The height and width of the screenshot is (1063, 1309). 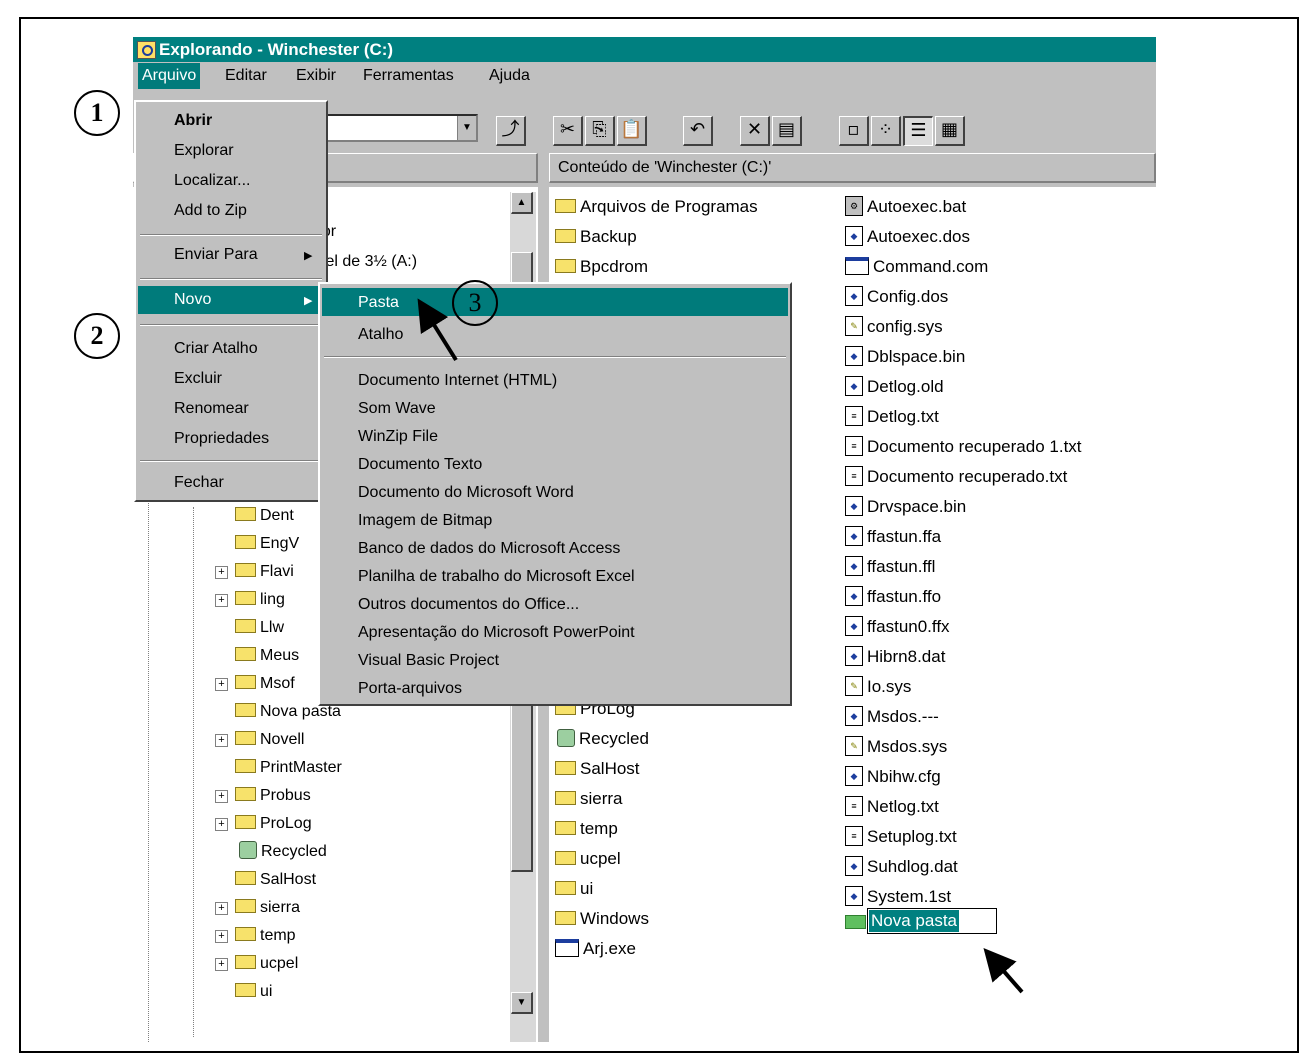 What do you see at coordinates (257, 908) in the screenshot?
I see `tree-item: + sierra` at bounding box center [257, 908].